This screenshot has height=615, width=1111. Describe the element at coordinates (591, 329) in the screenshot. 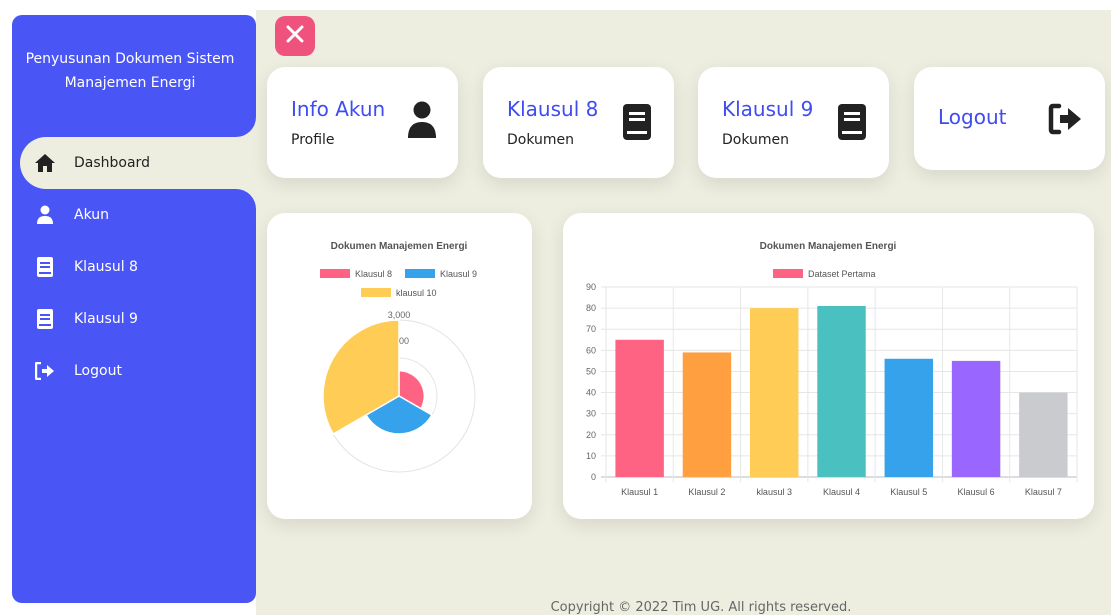

I see `y-tick-label: 70` at that location.